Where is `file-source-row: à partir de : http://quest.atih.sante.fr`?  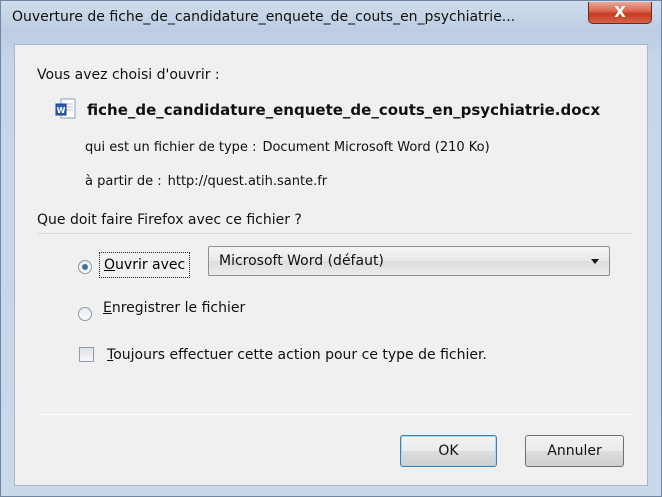 file-source-row: à partir de : http://quest.atih.sante.fr is located at coordinates (206, 181).